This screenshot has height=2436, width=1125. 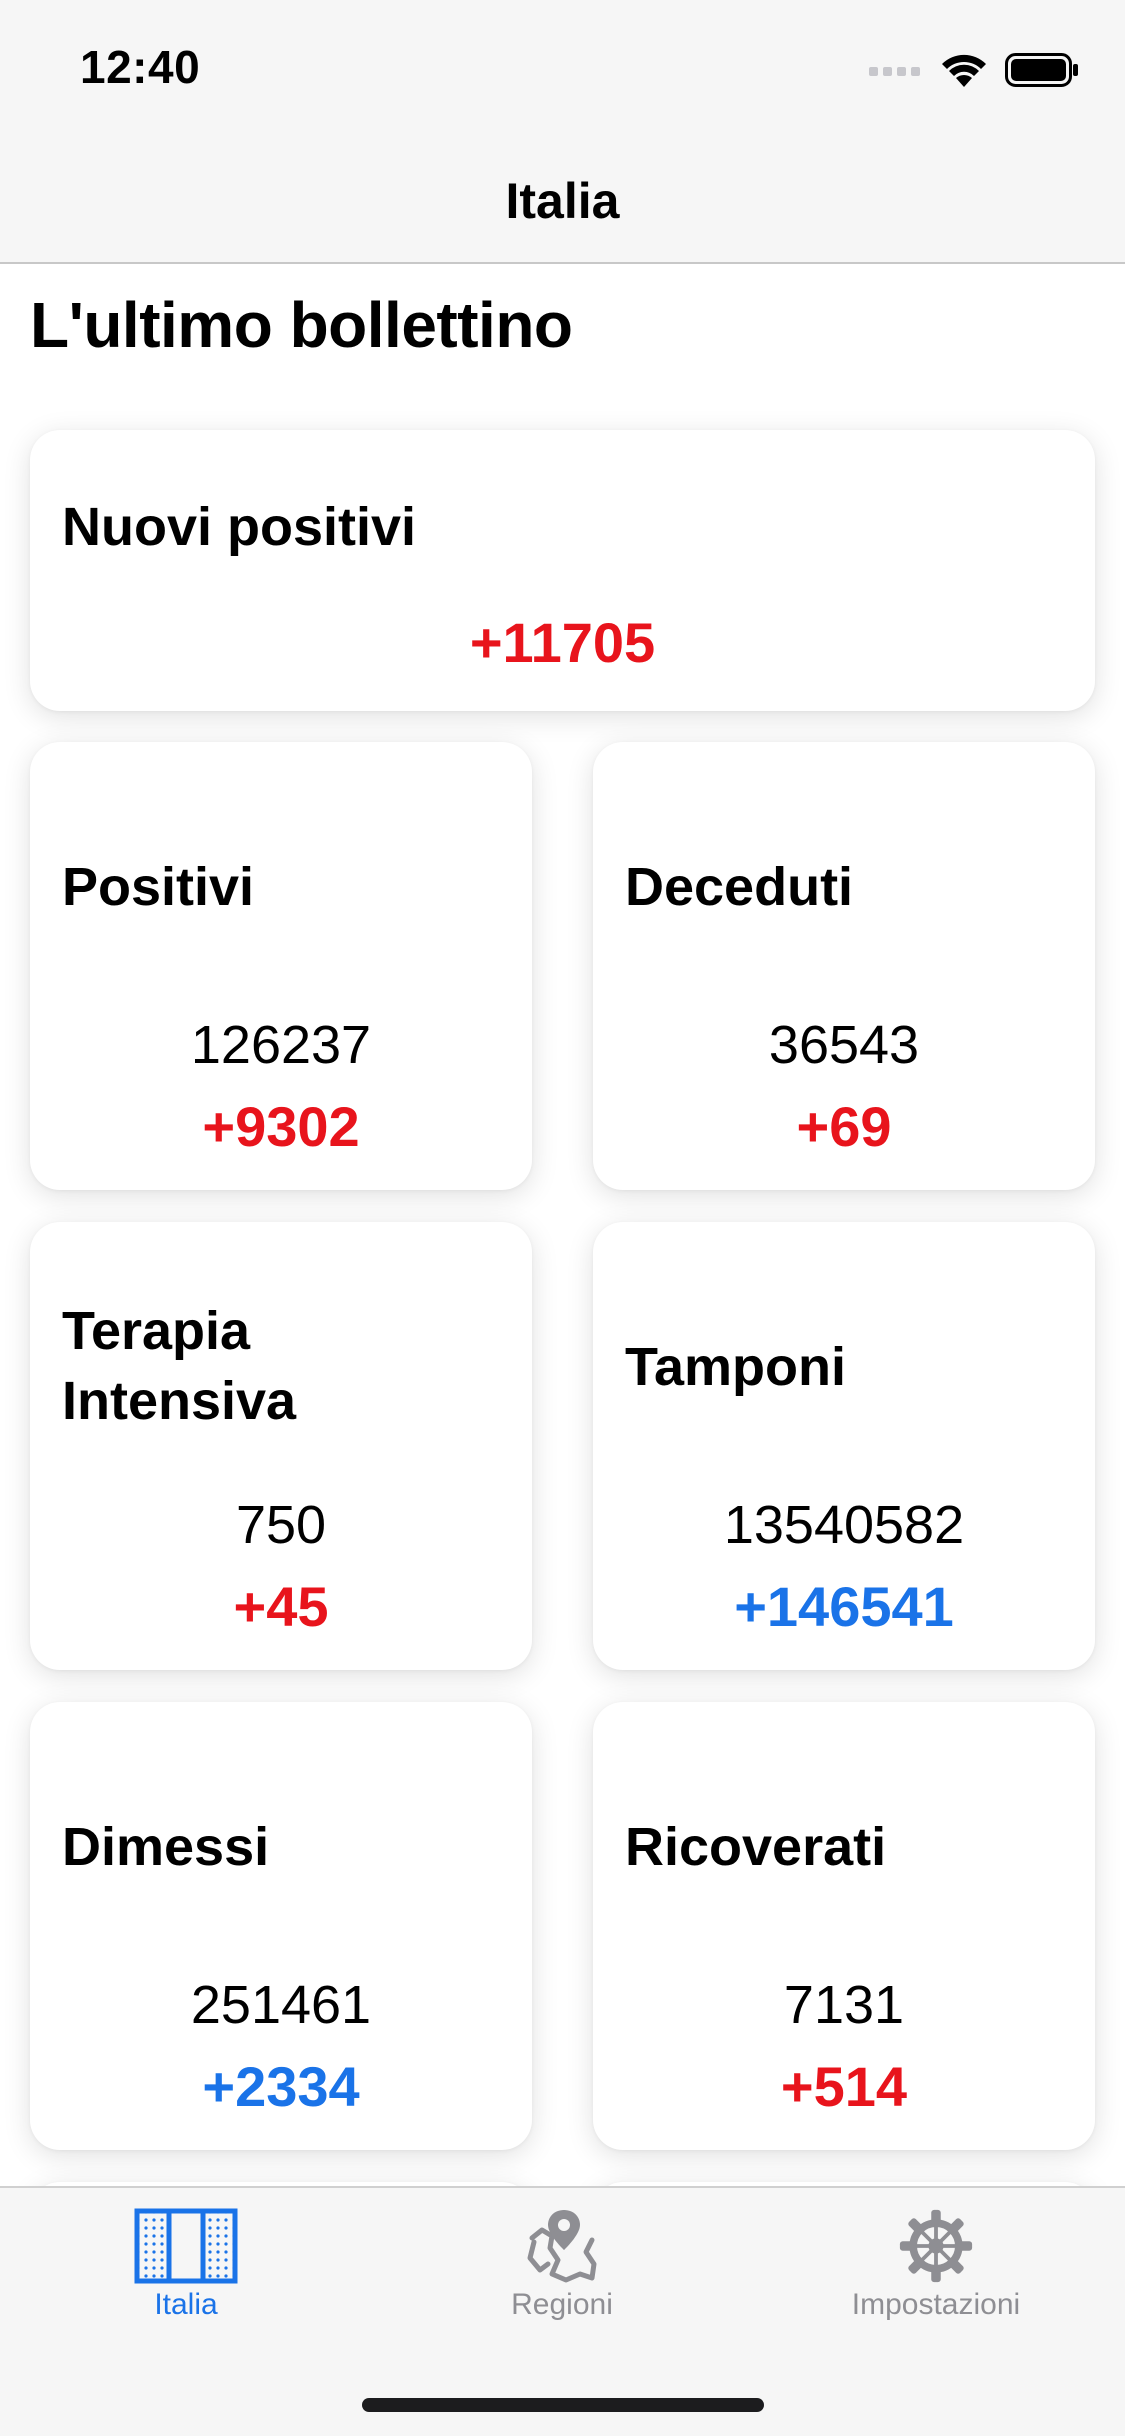 What do you see at coordinates (844, 1926) in the screenshot?
I see `card-ricoverati: Ricoverati 7131 +514` at bounding box center [844, 1926].